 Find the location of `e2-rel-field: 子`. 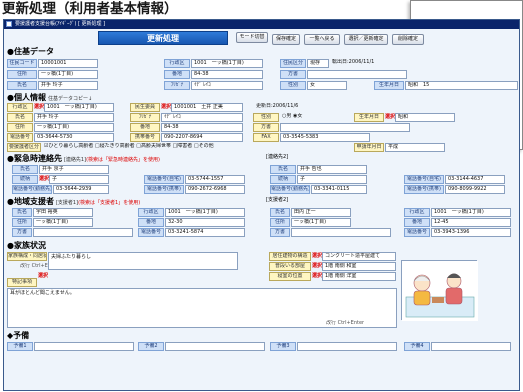

e2-rel-field: 子 is located at coordinates (332, 179).